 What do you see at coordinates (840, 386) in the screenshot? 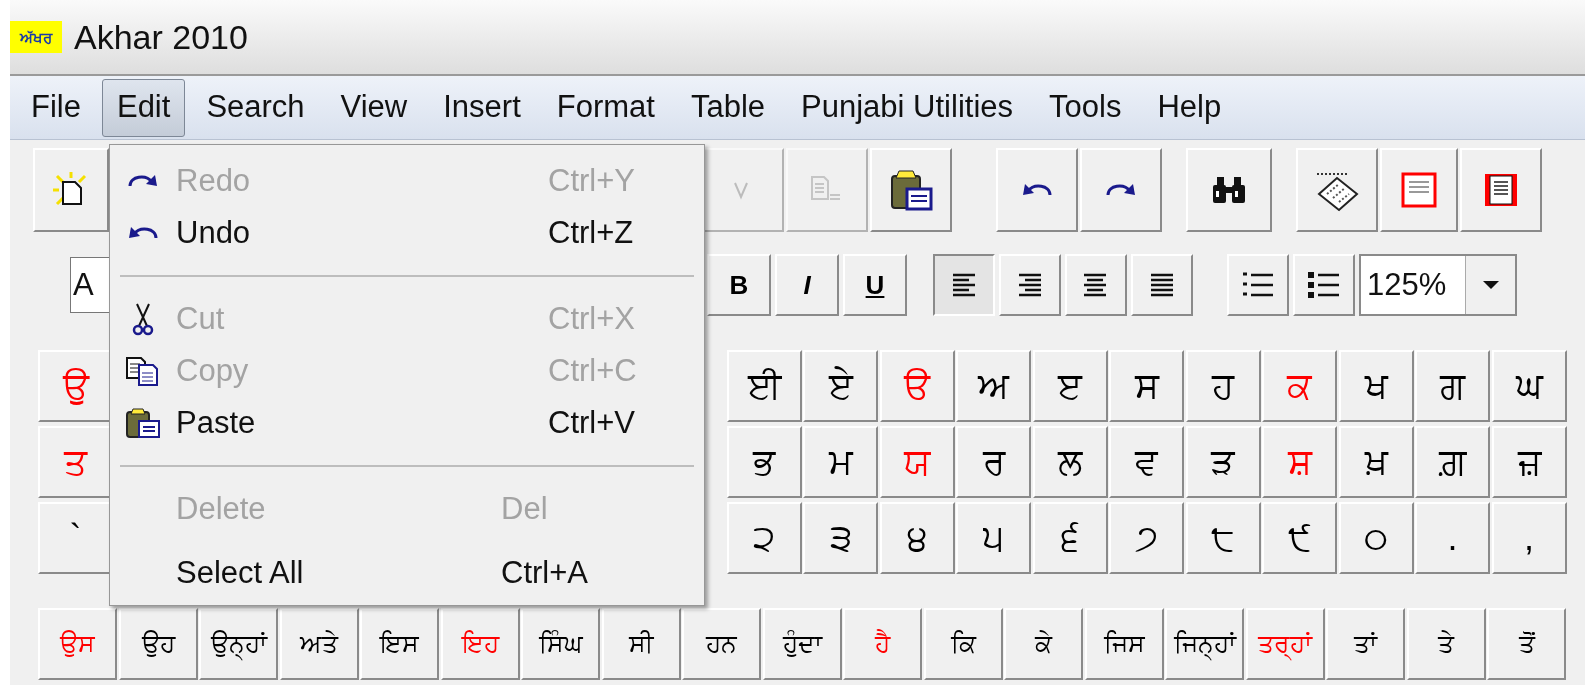
I see `keyboard-key: ਏ` at bounding box center [840, 386].